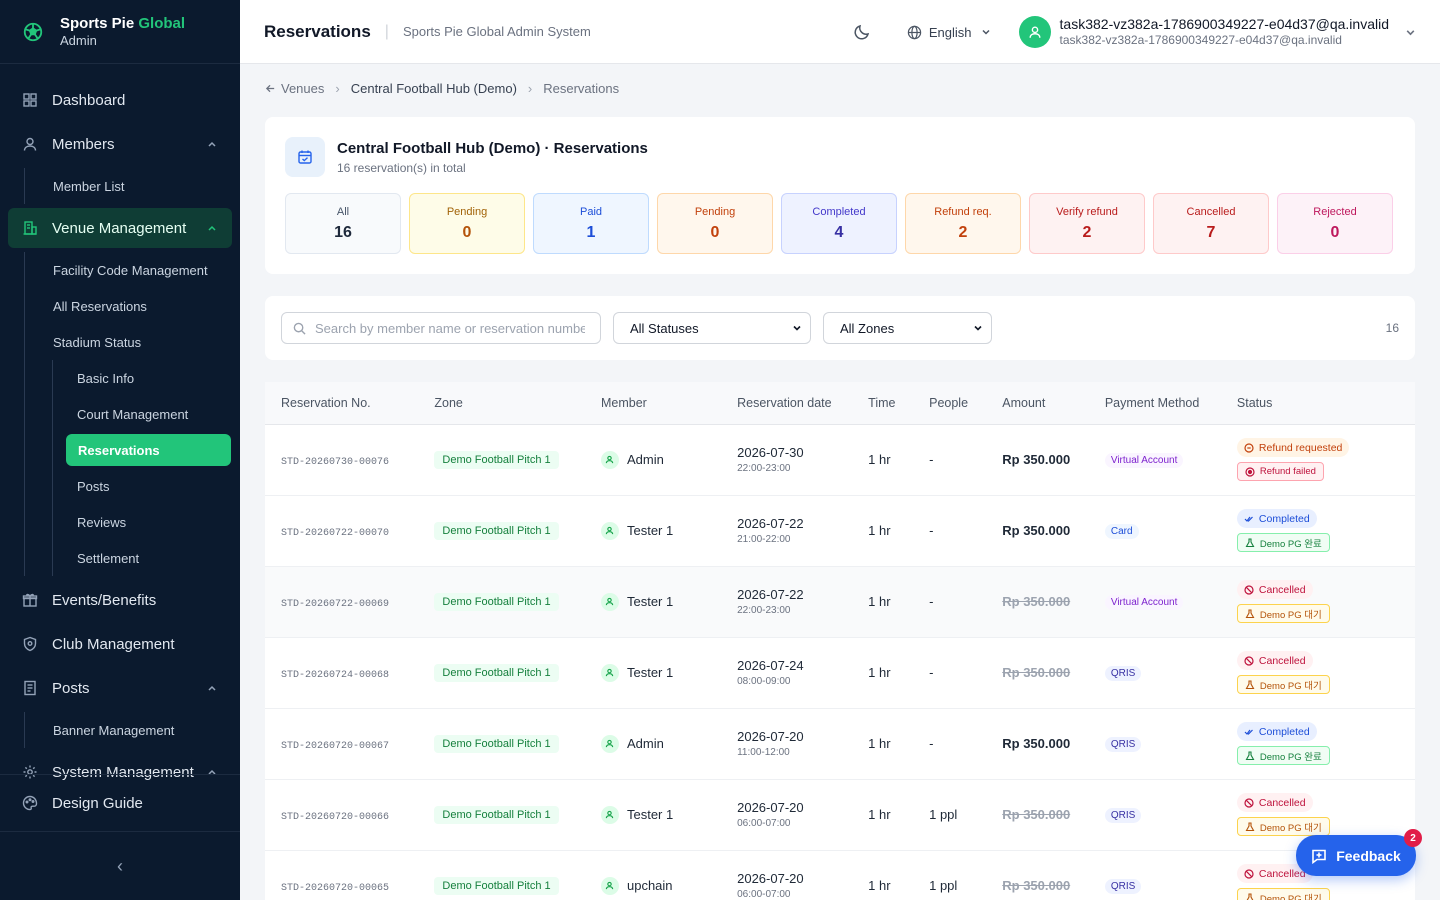  I want to click on reservation-number: STD-20260720-00066, so click(335, 817).